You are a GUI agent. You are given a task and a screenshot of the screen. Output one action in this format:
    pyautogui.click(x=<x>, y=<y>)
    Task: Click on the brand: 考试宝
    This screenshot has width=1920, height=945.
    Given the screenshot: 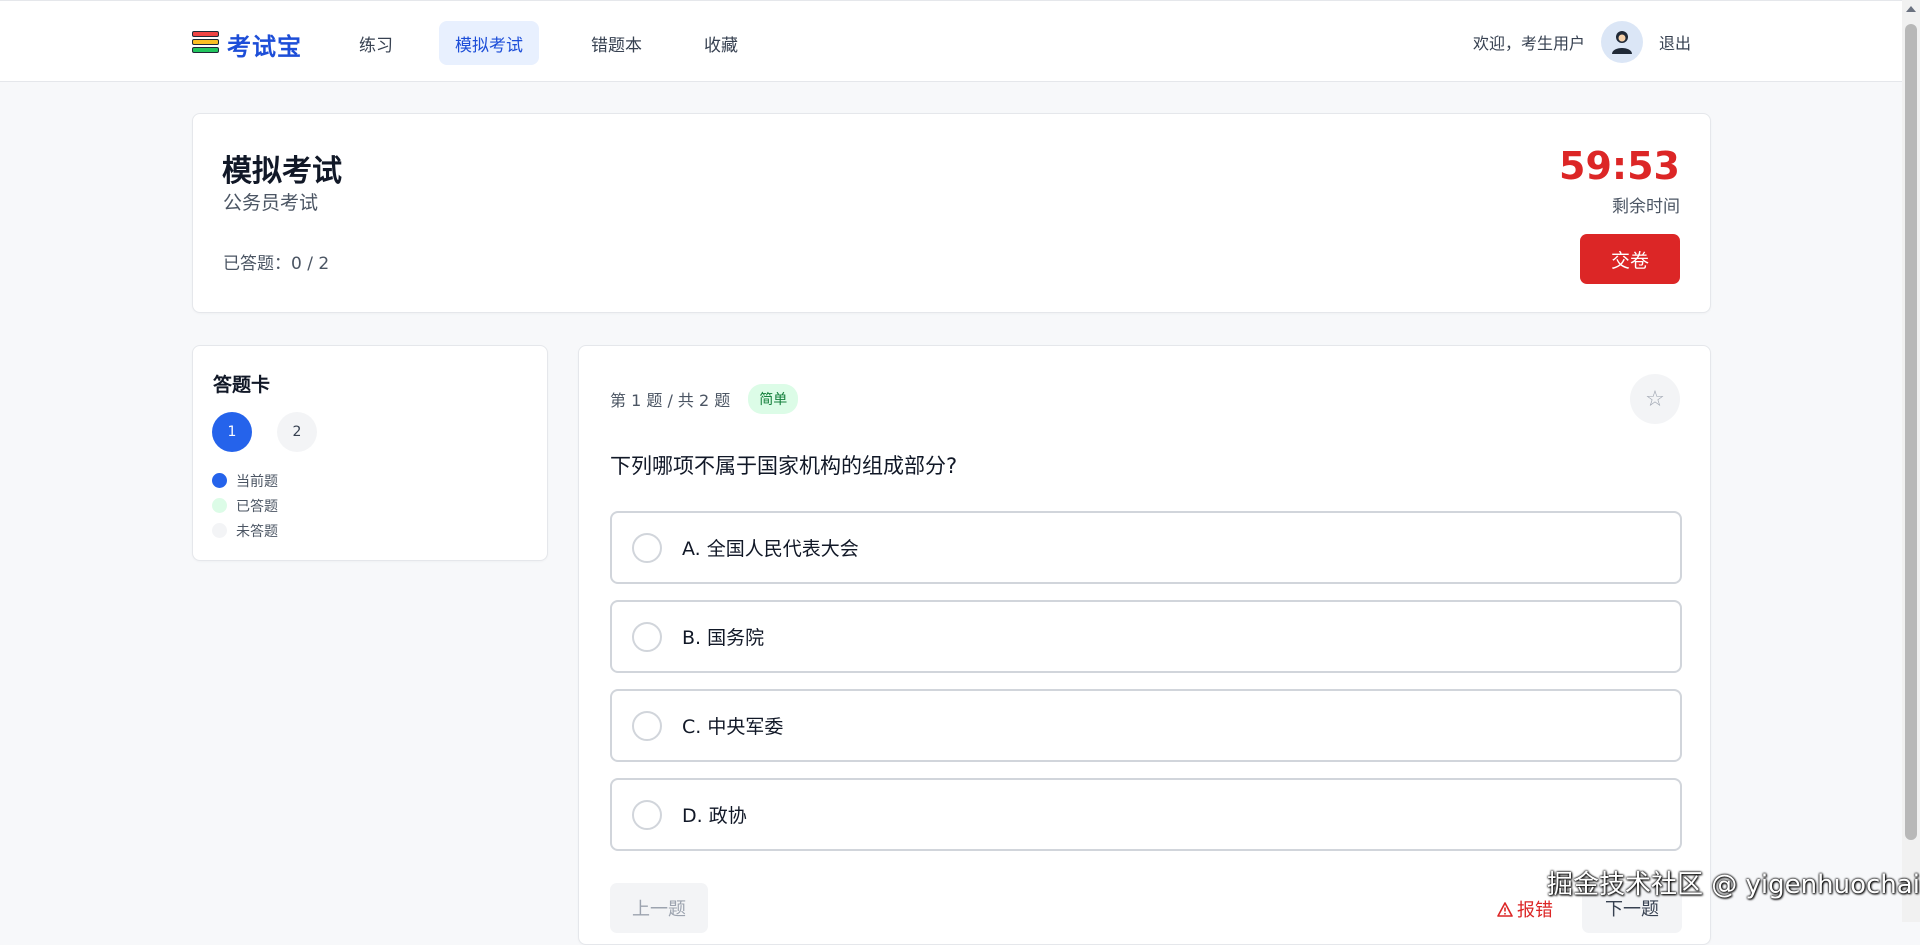 What is the action you would take?
    pyautogui.click(x=247, y=44)
    